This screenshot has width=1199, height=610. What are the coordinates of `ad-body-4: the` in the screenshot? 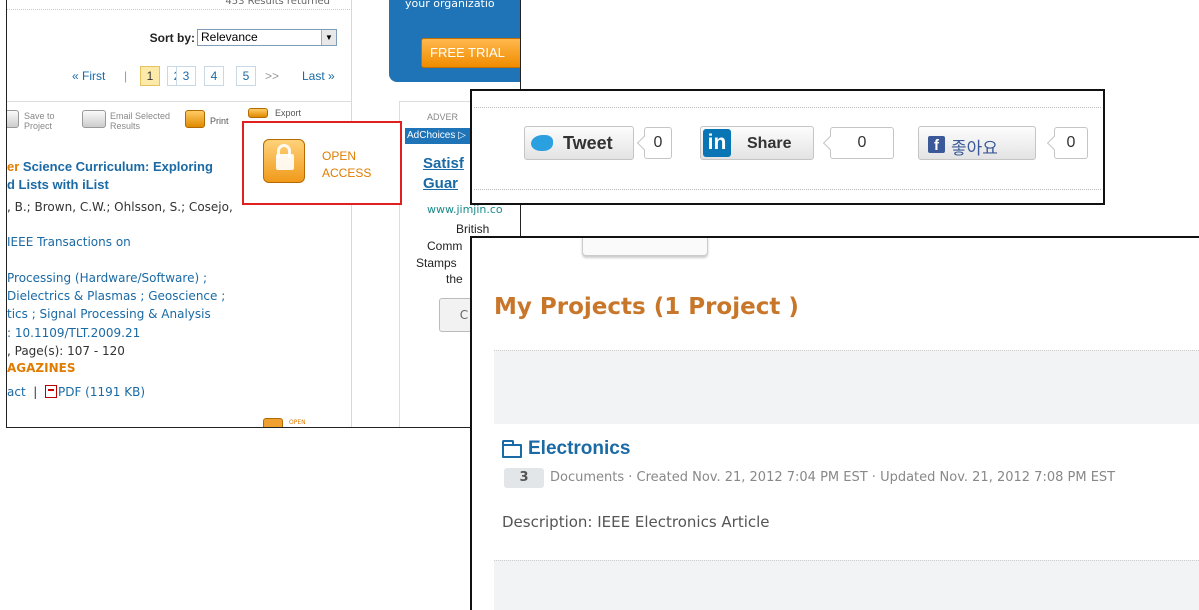 It's located at (454, 279).